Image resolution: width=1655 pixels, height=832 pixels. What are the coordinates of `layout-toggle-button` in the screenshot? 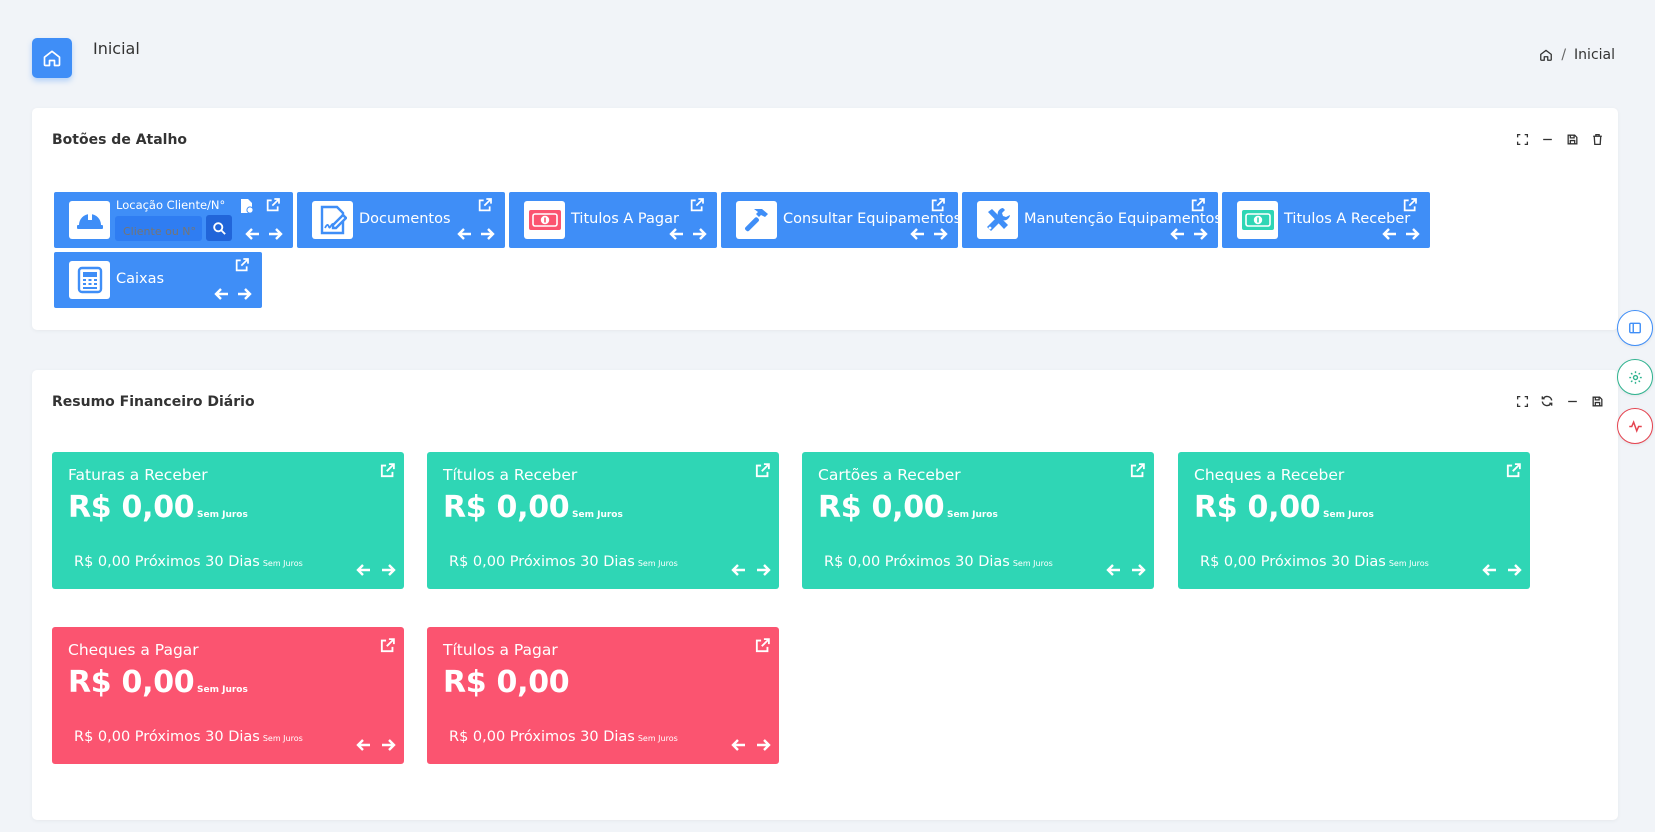 It's located at (1635, 328).